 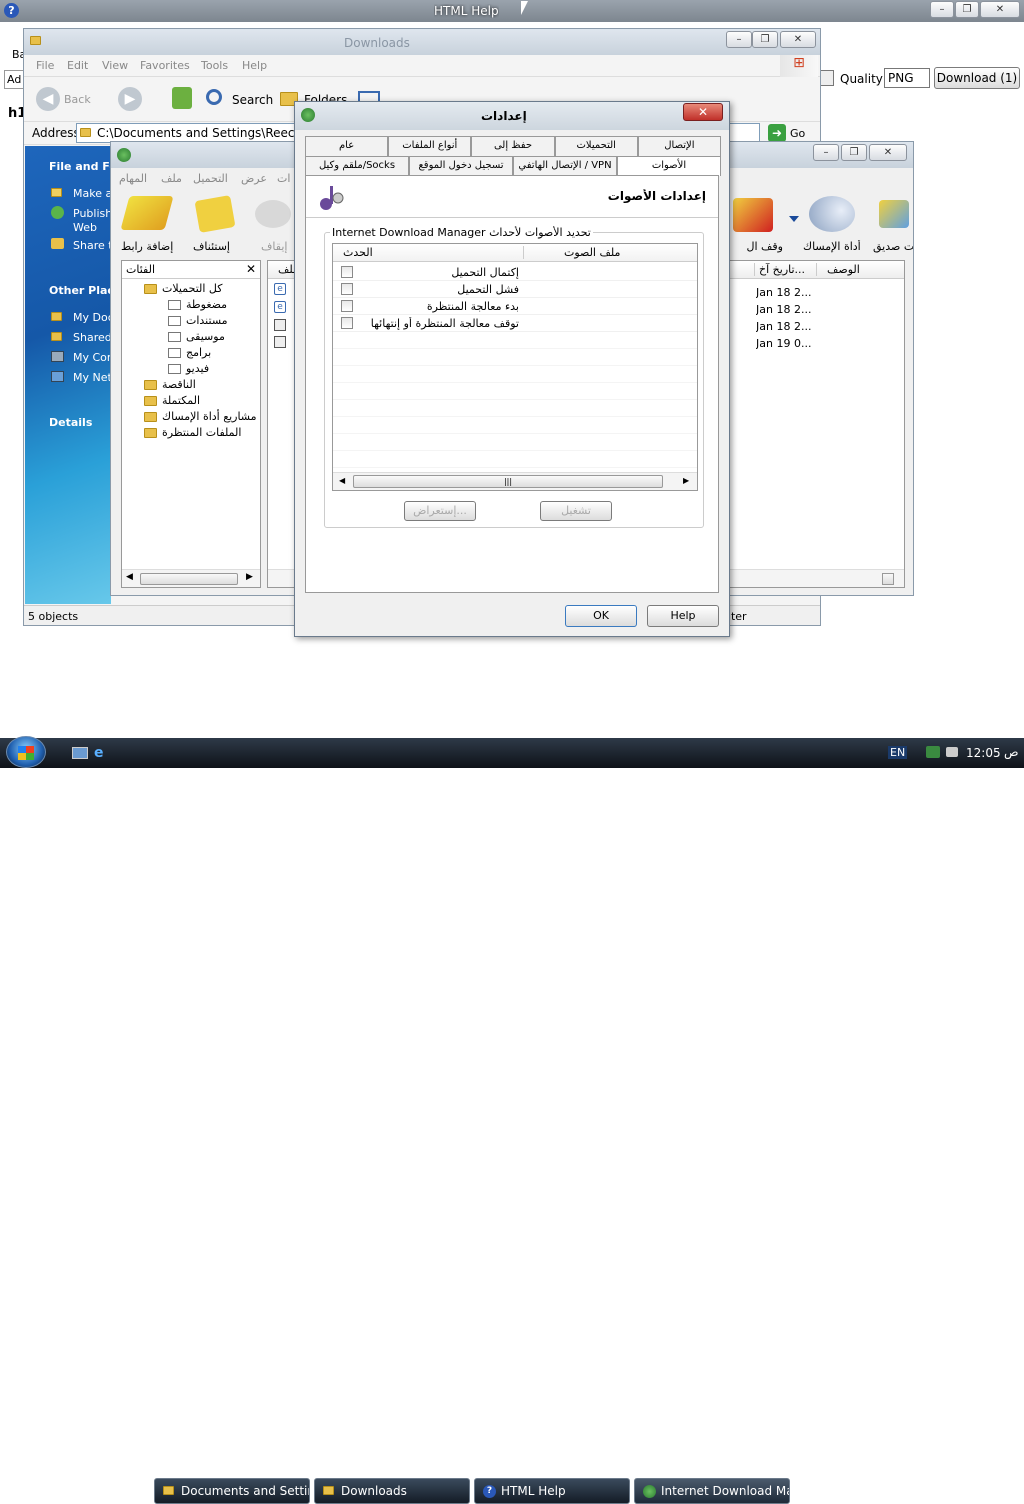 I want to click on place-my-documents: My Doc, so click(x=93, y=317).